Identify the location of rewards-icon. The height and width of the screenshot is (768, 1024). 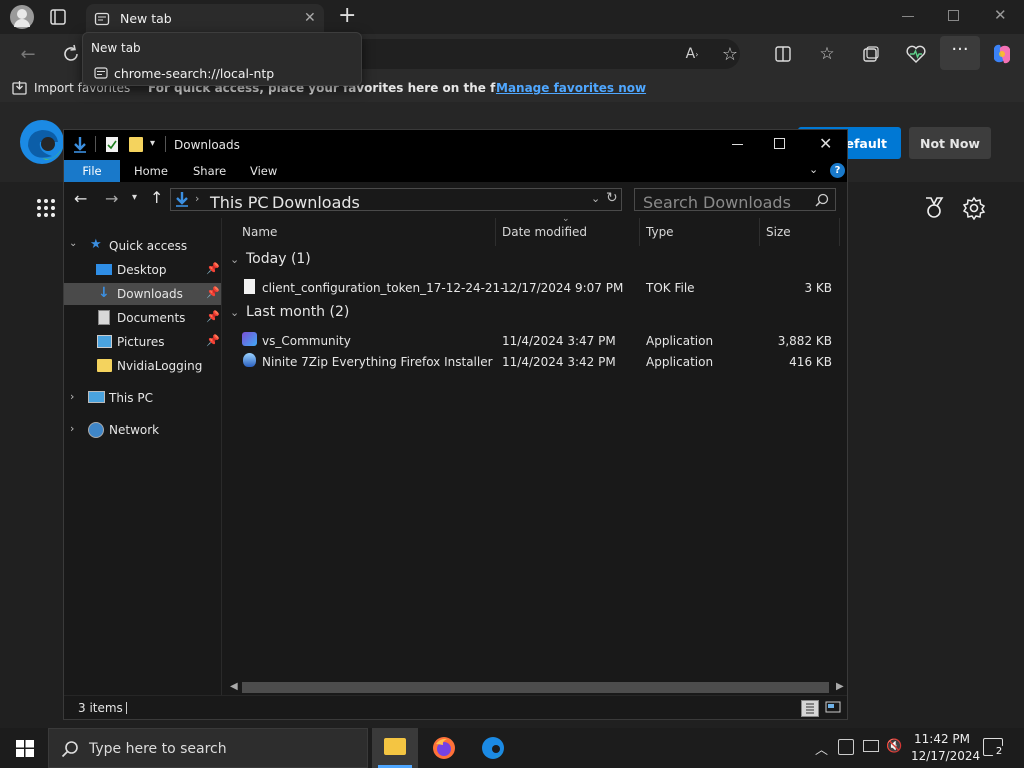
(934, 208).